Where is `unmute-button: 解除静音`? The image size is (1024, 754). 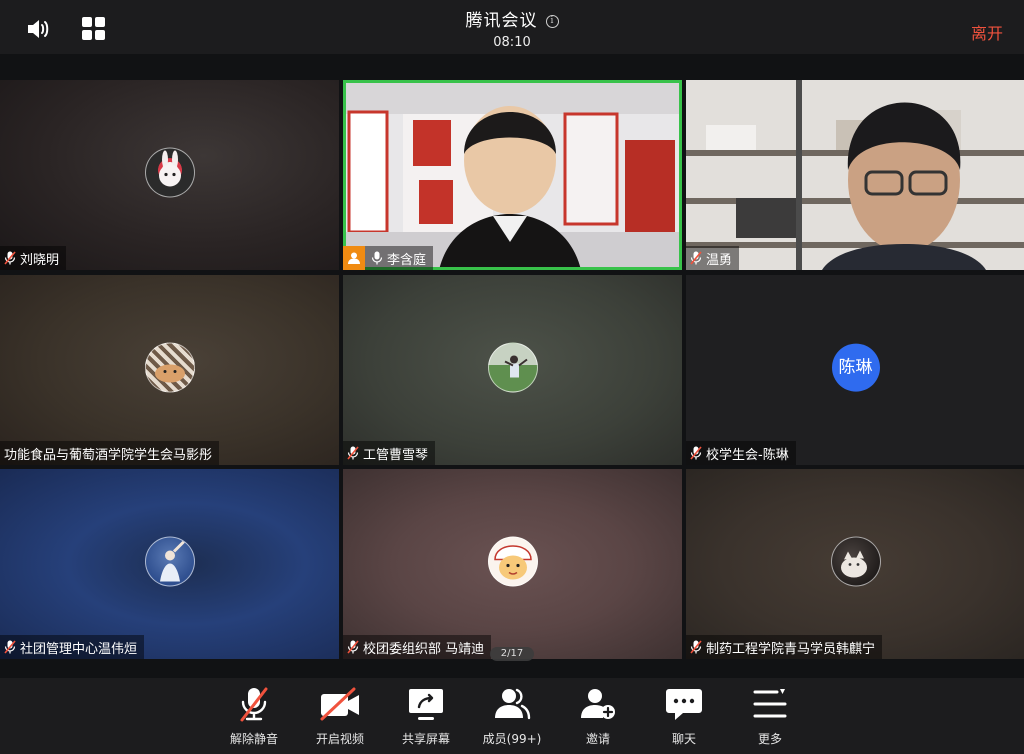 unmute-button: 解除静音 is located at coordinates (254, 716).